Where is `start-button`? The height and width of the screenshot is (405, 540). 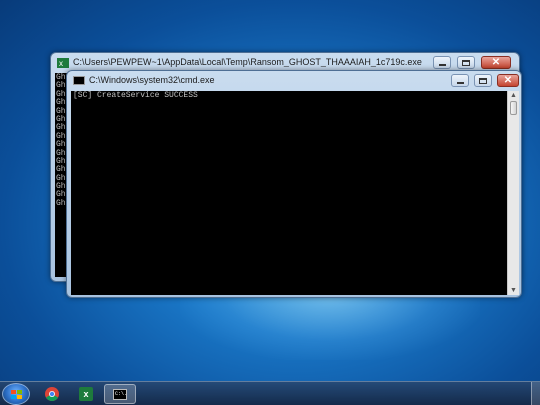 start-button is located at coordinates (16, 394).